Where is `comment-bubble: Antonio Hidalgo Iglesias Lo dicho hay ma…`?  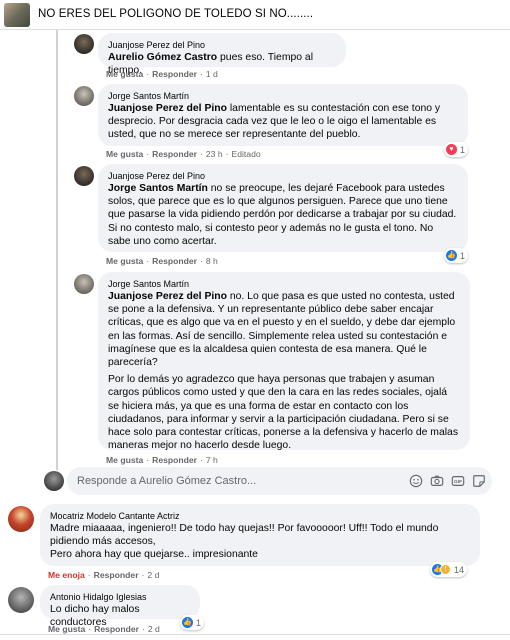 comment-bubble: Antonio Hidalgo Iglesias Lo dicho hay ma… is located at coordinates (120, 606).